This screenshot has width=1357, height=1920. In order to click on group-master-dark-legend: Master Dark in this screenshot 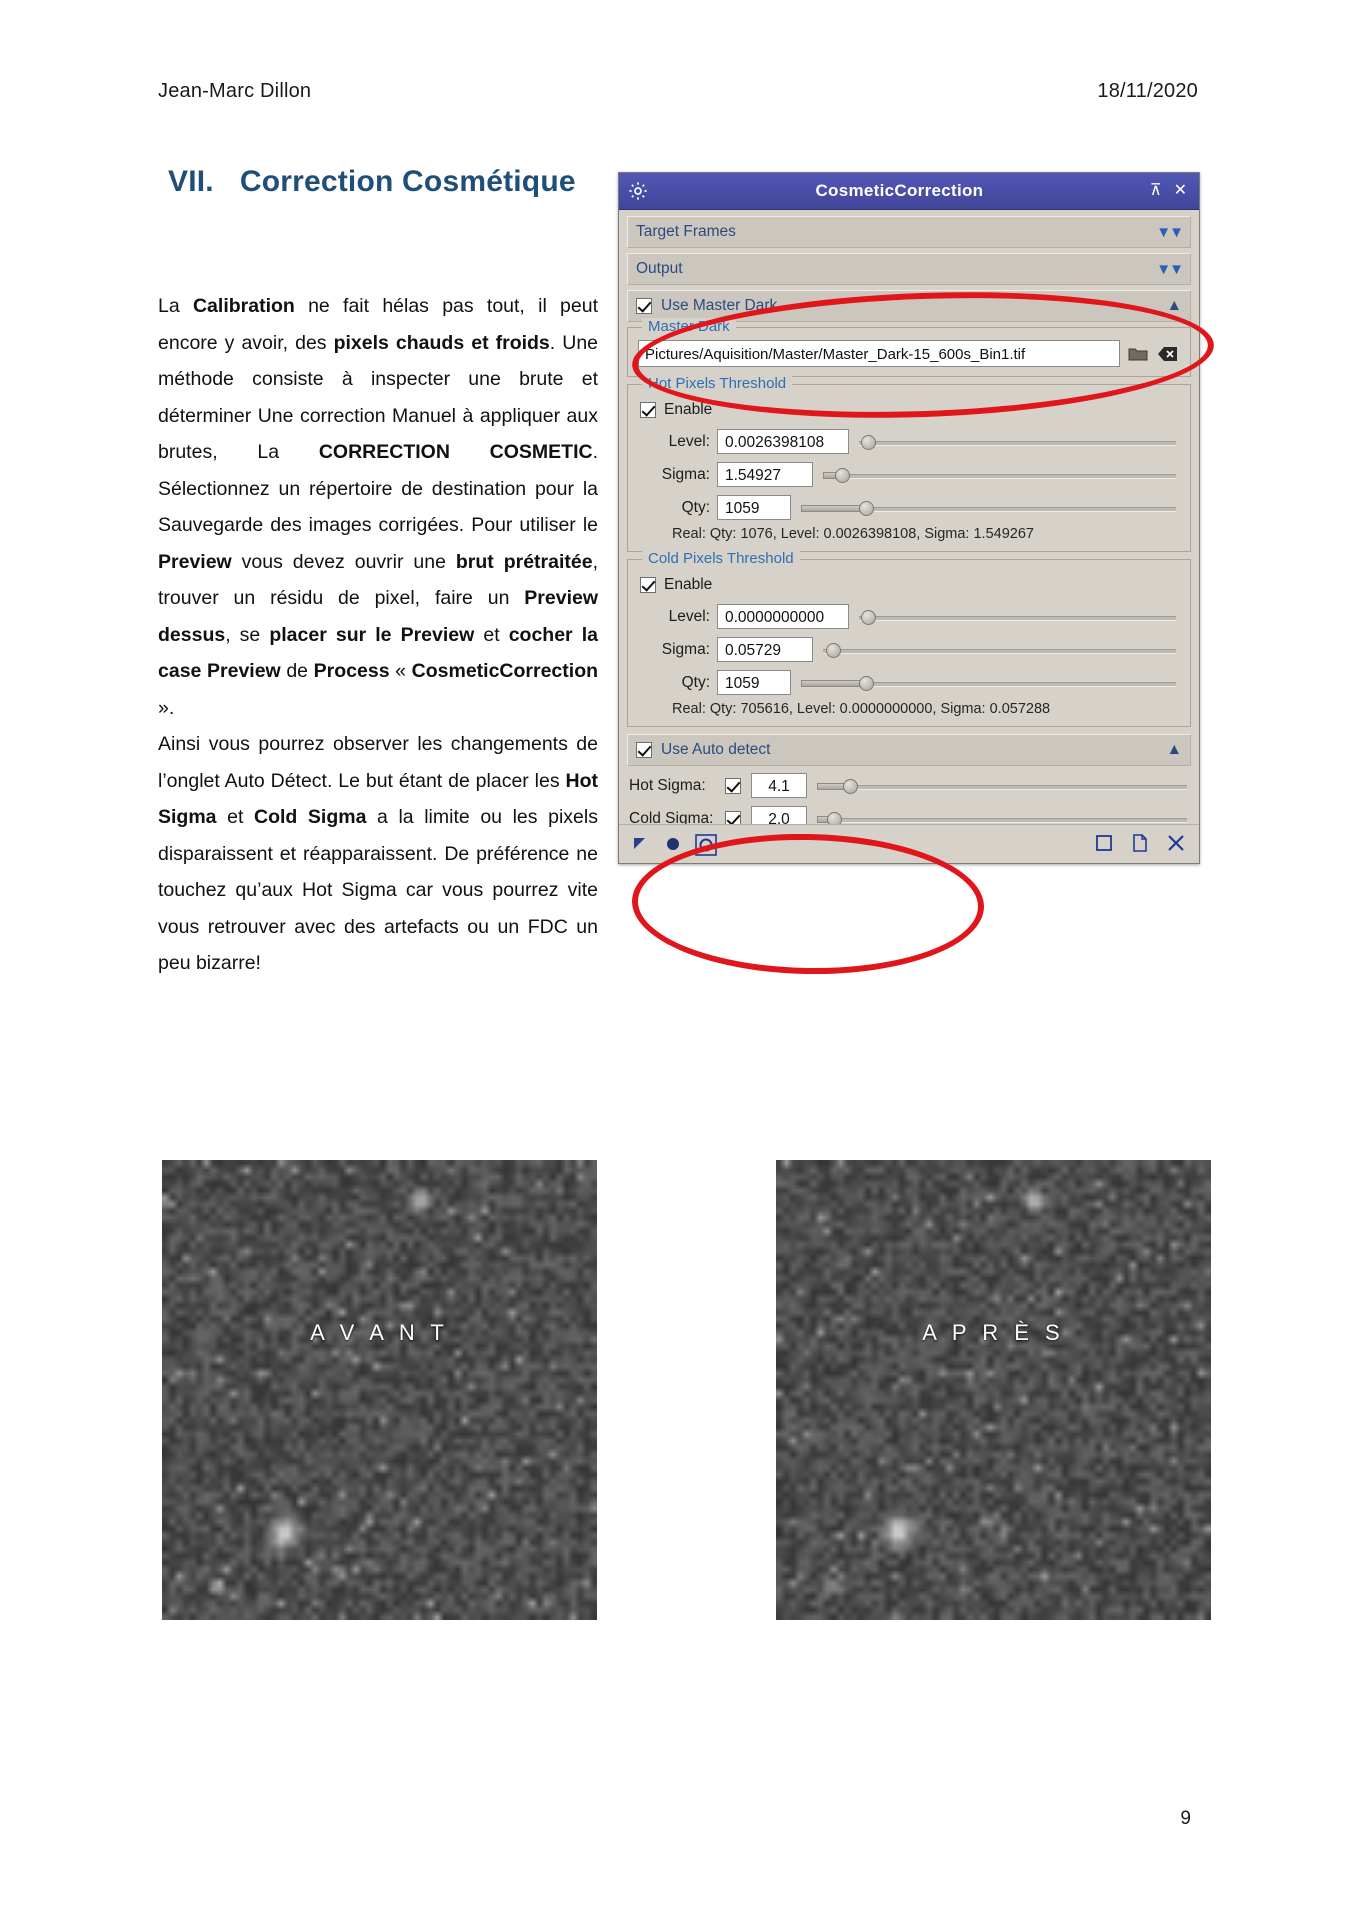, I will do `click(689, 326)`.